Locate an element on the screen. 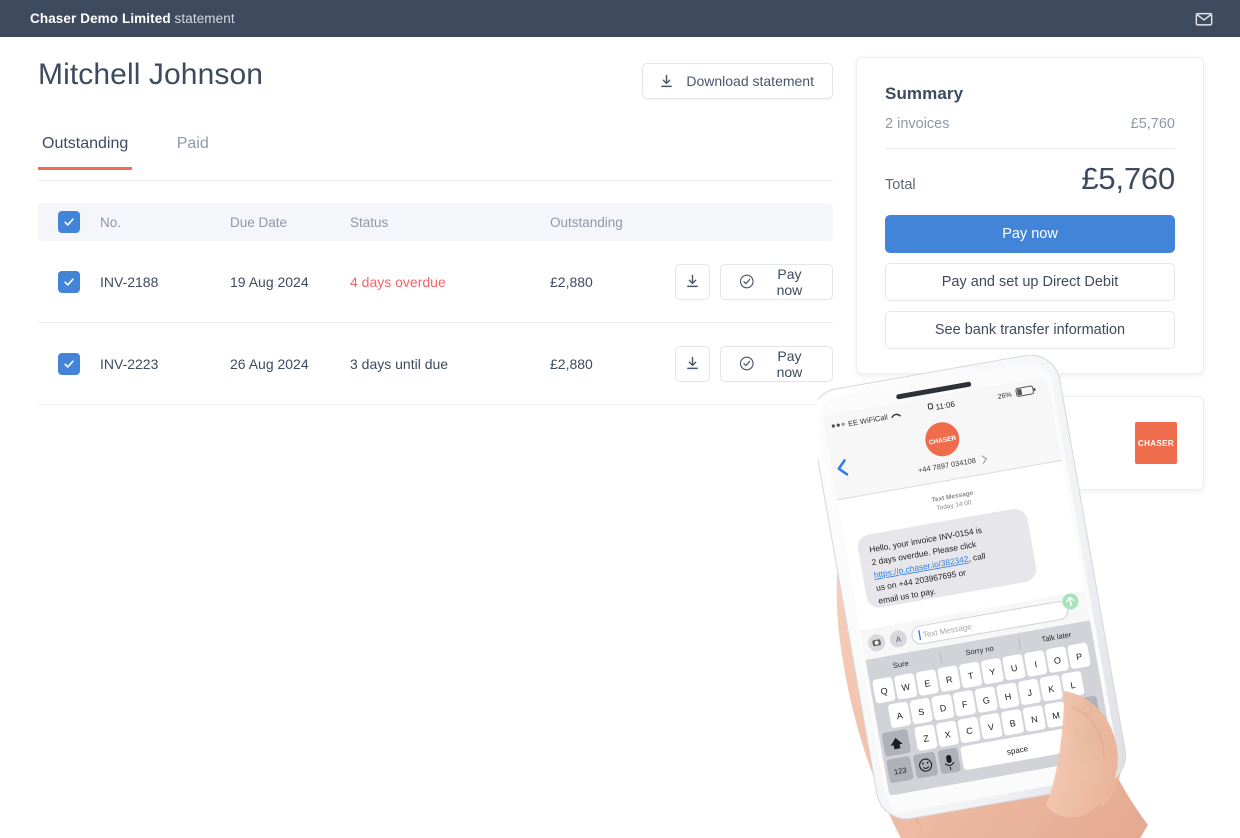  invoice-due-date: 19 Aug 2024 is located at coordinates (269, 281).